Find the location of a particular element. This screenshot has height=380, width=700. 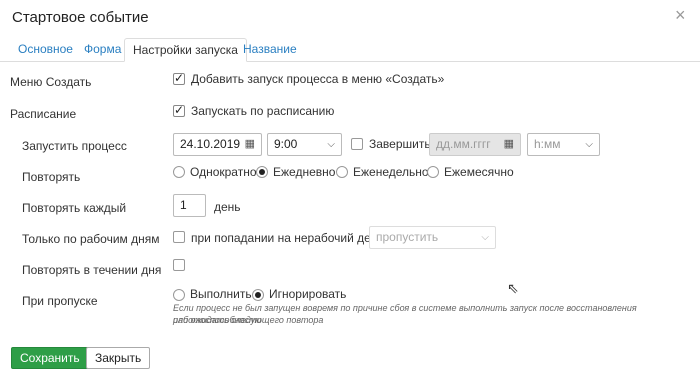

repeat-daily-label: Ежедневно is located at coordinates (304, 172).